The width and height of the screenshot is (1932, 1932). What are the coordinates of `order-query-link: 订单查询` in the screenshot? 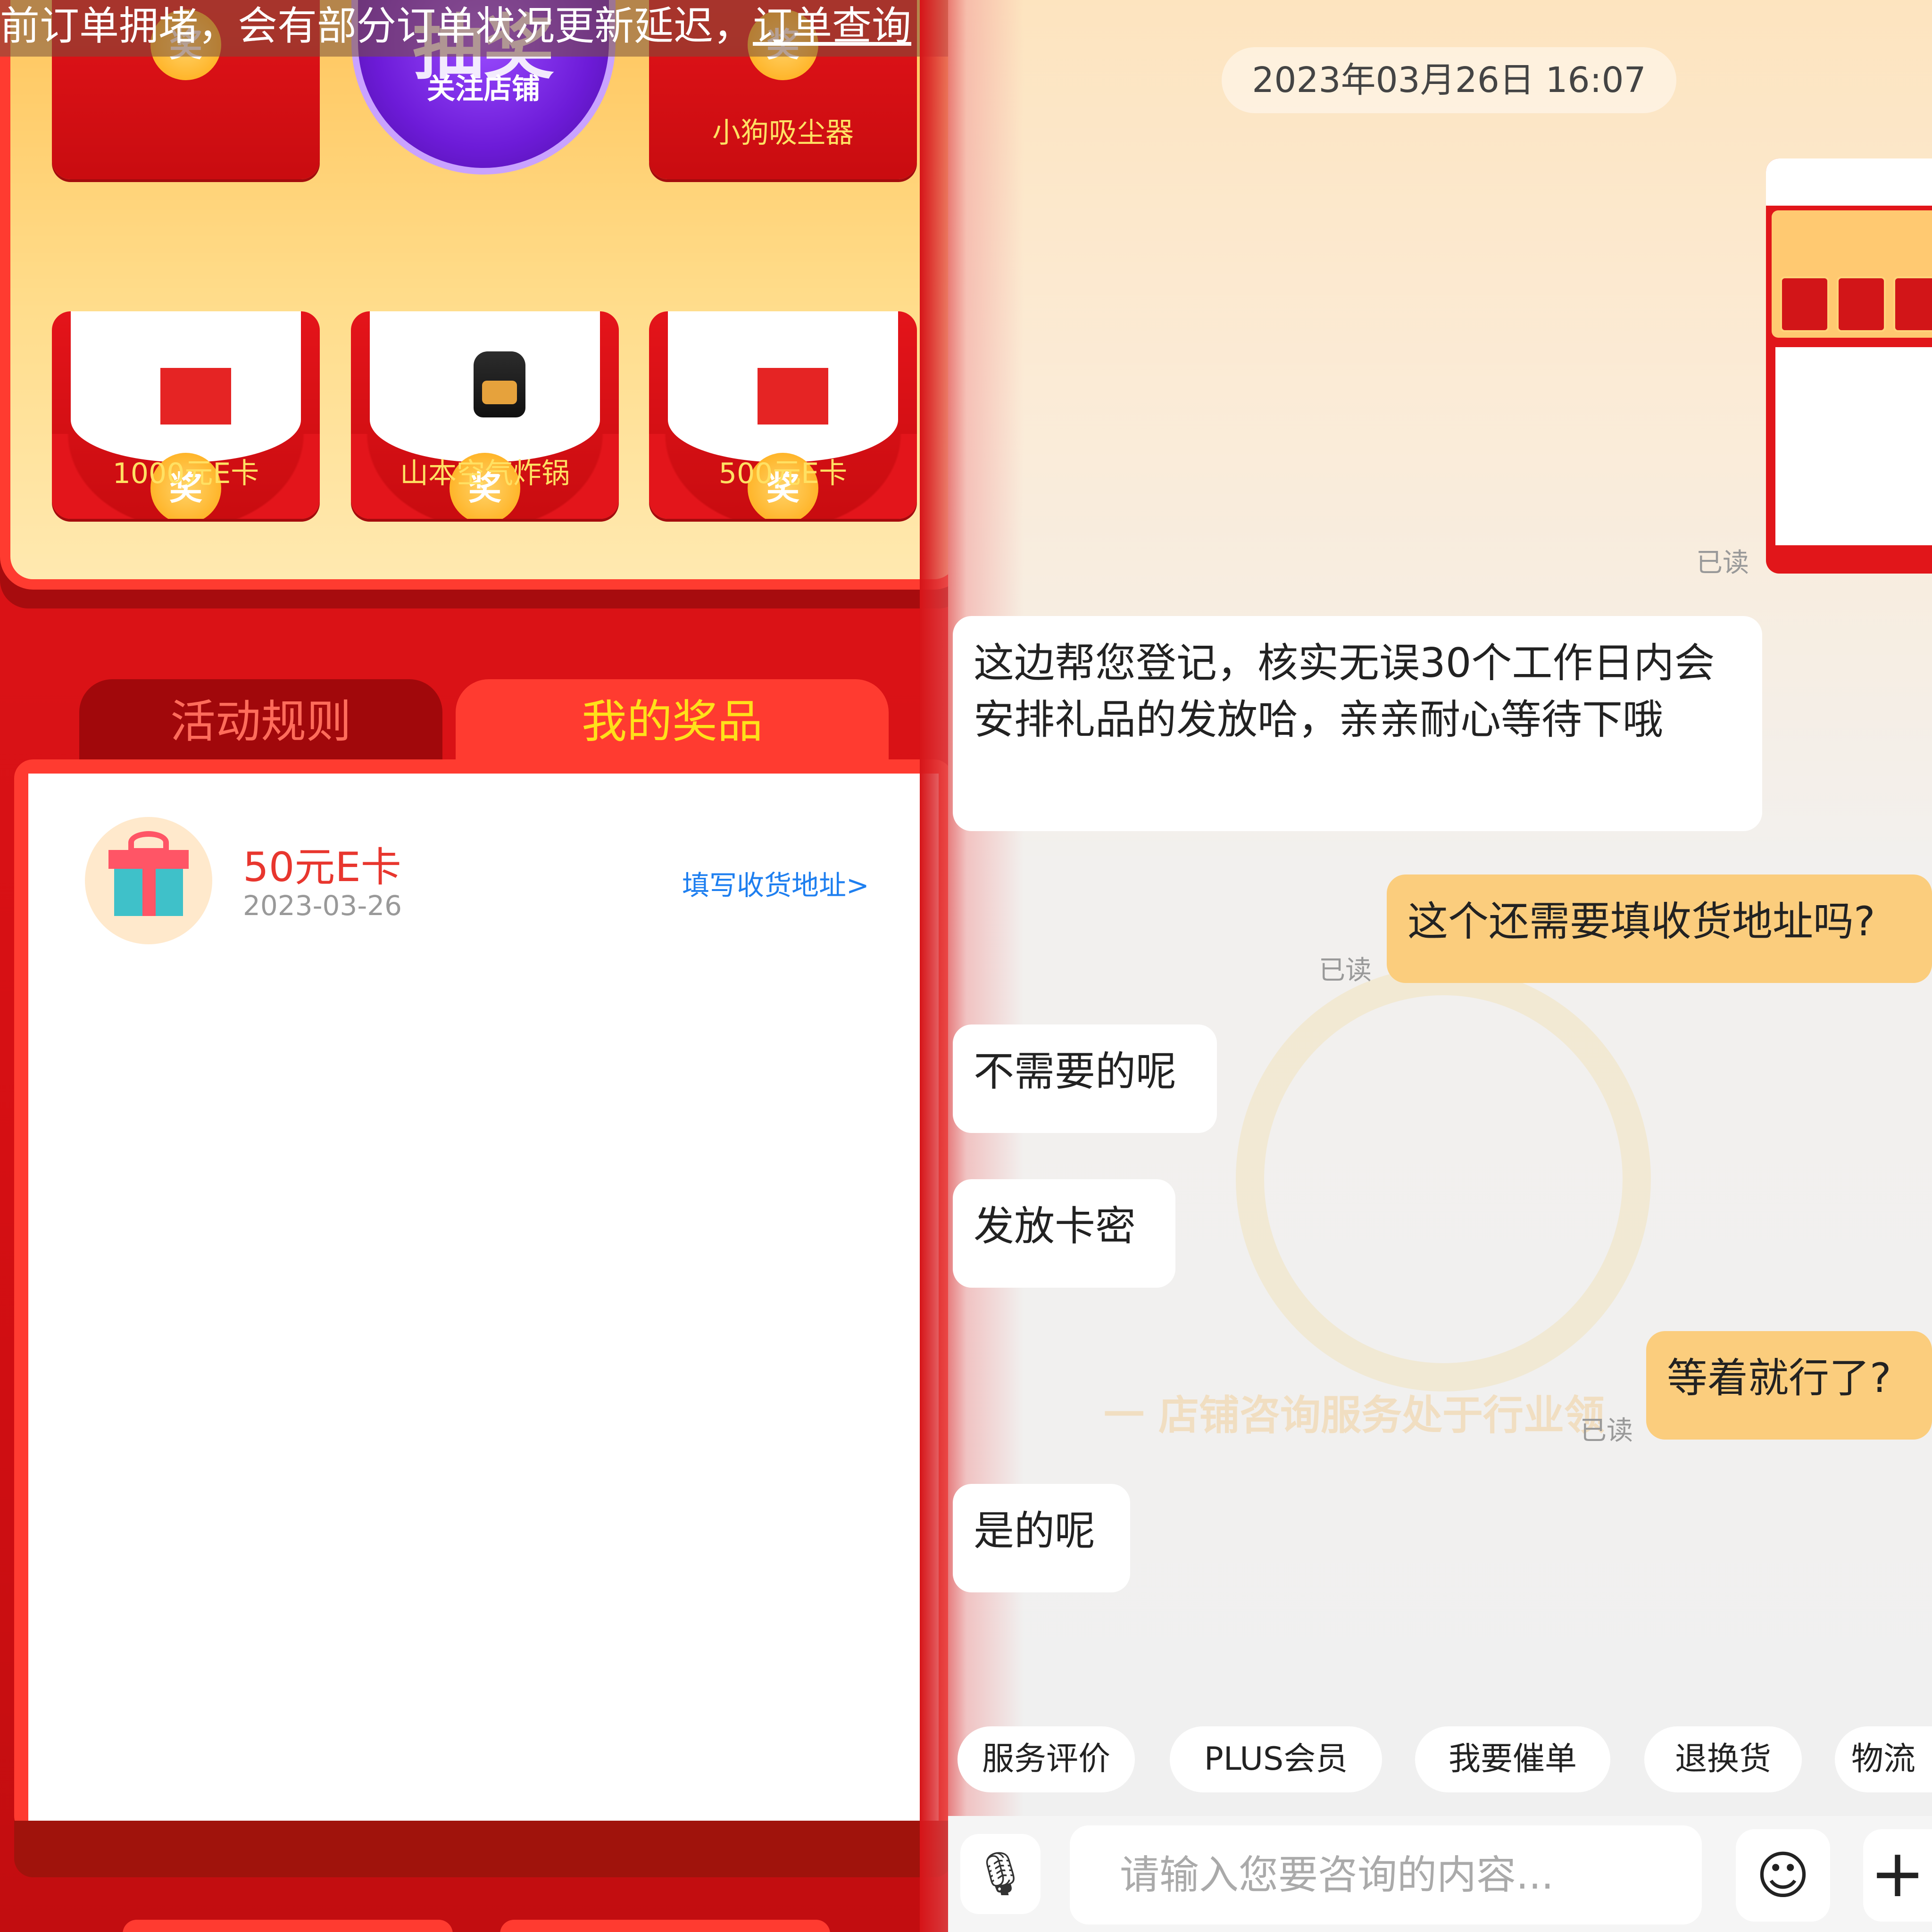 It's located at (832, 26).